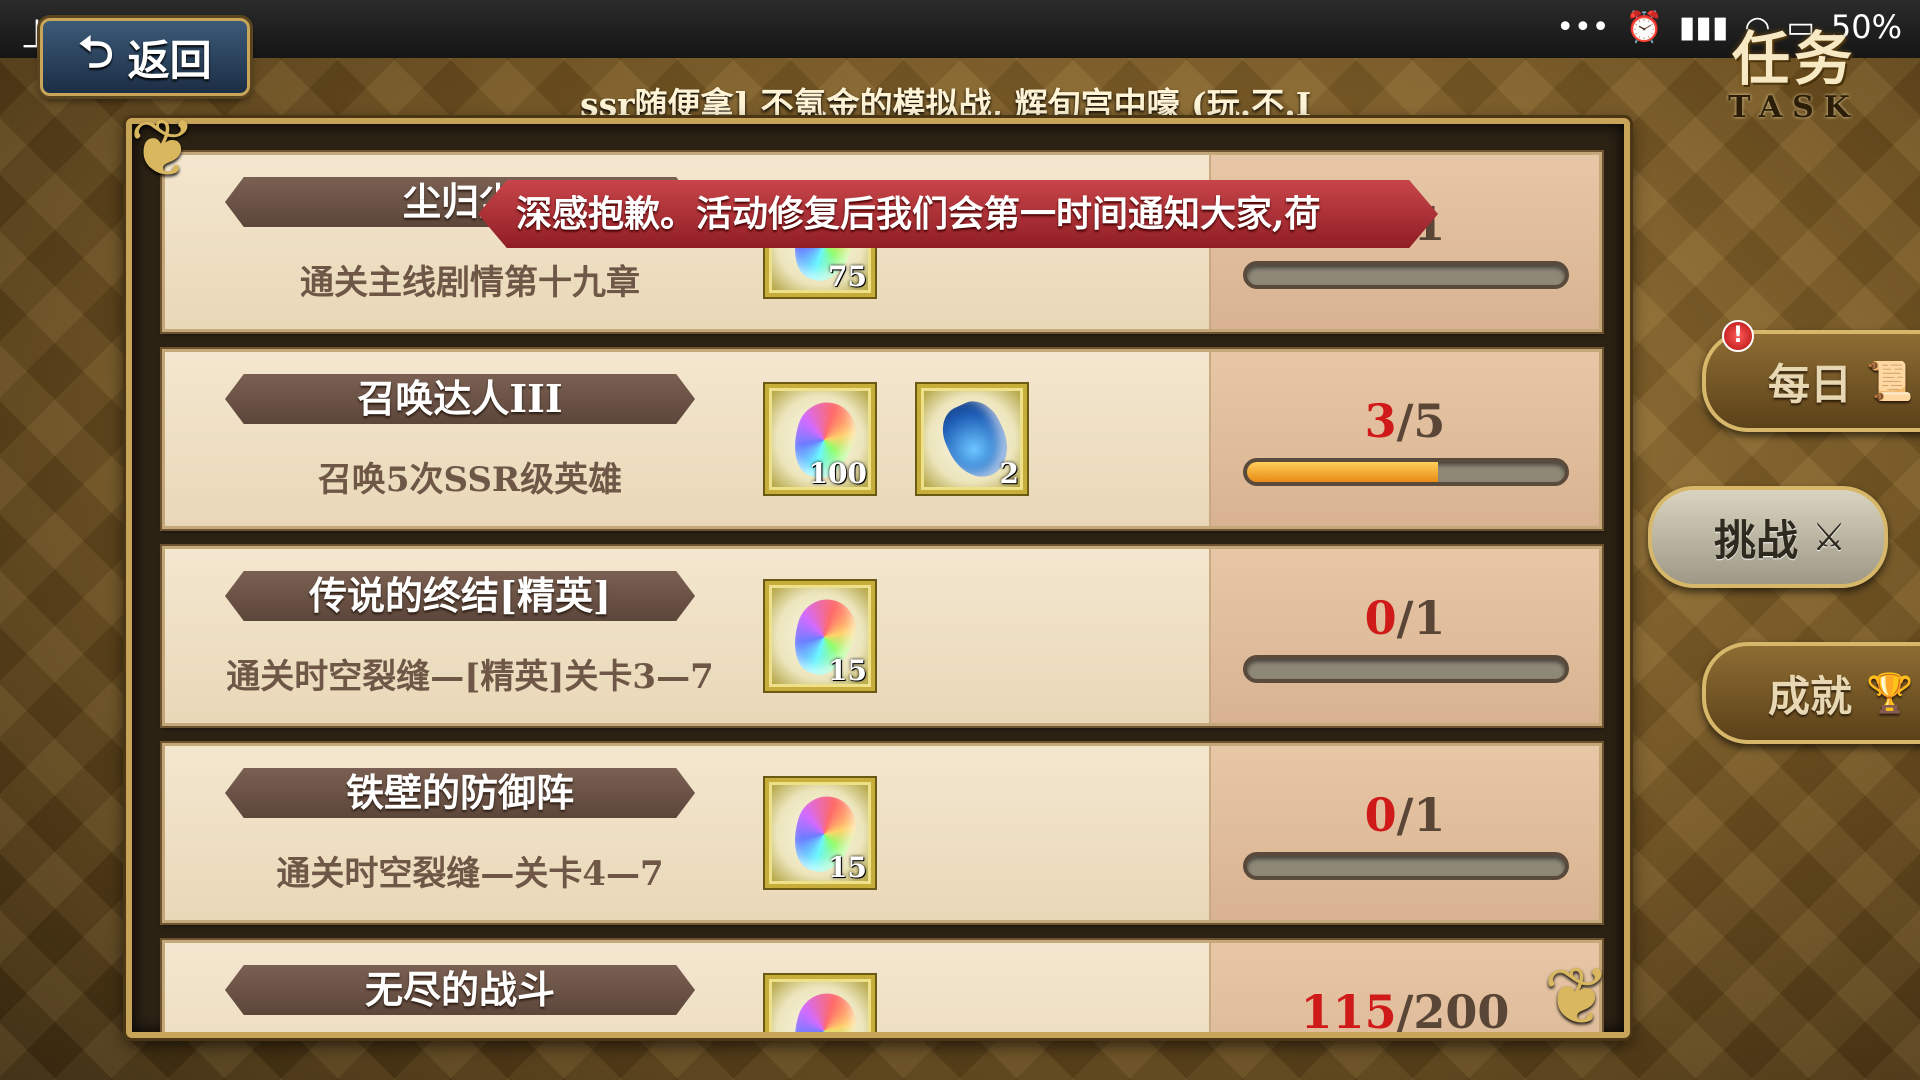 Image resolution: width=1920 pixels, height=1080 pixels. What do you see at coordinates (470, 874) in the screenshot?
I see `task-description: 通关时空裂缝—关卡4—7` at bounding box center [470, 874].